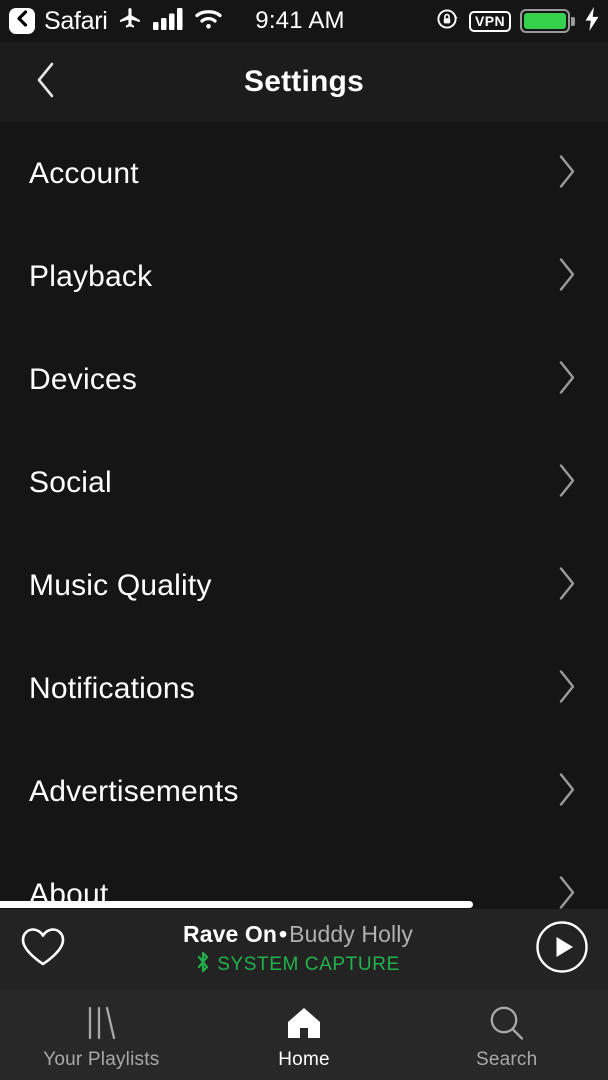 Image resolution: width=608 pixels, height=1080 pixels. What do you see at coordinates (91, 276) in the screenshot?
I see `settings-row-label: Playback` at bounding box center [91, 276].